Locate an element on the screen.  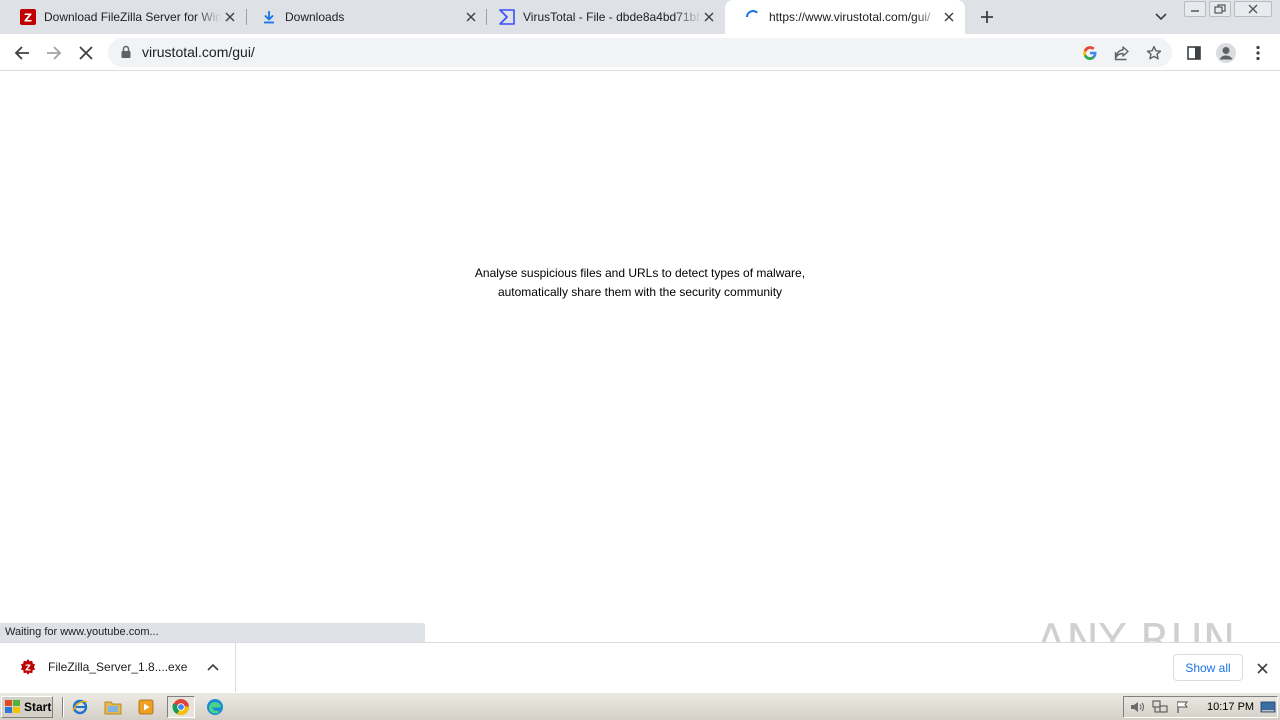
restore-icon is located at coordinates (1220, 9).